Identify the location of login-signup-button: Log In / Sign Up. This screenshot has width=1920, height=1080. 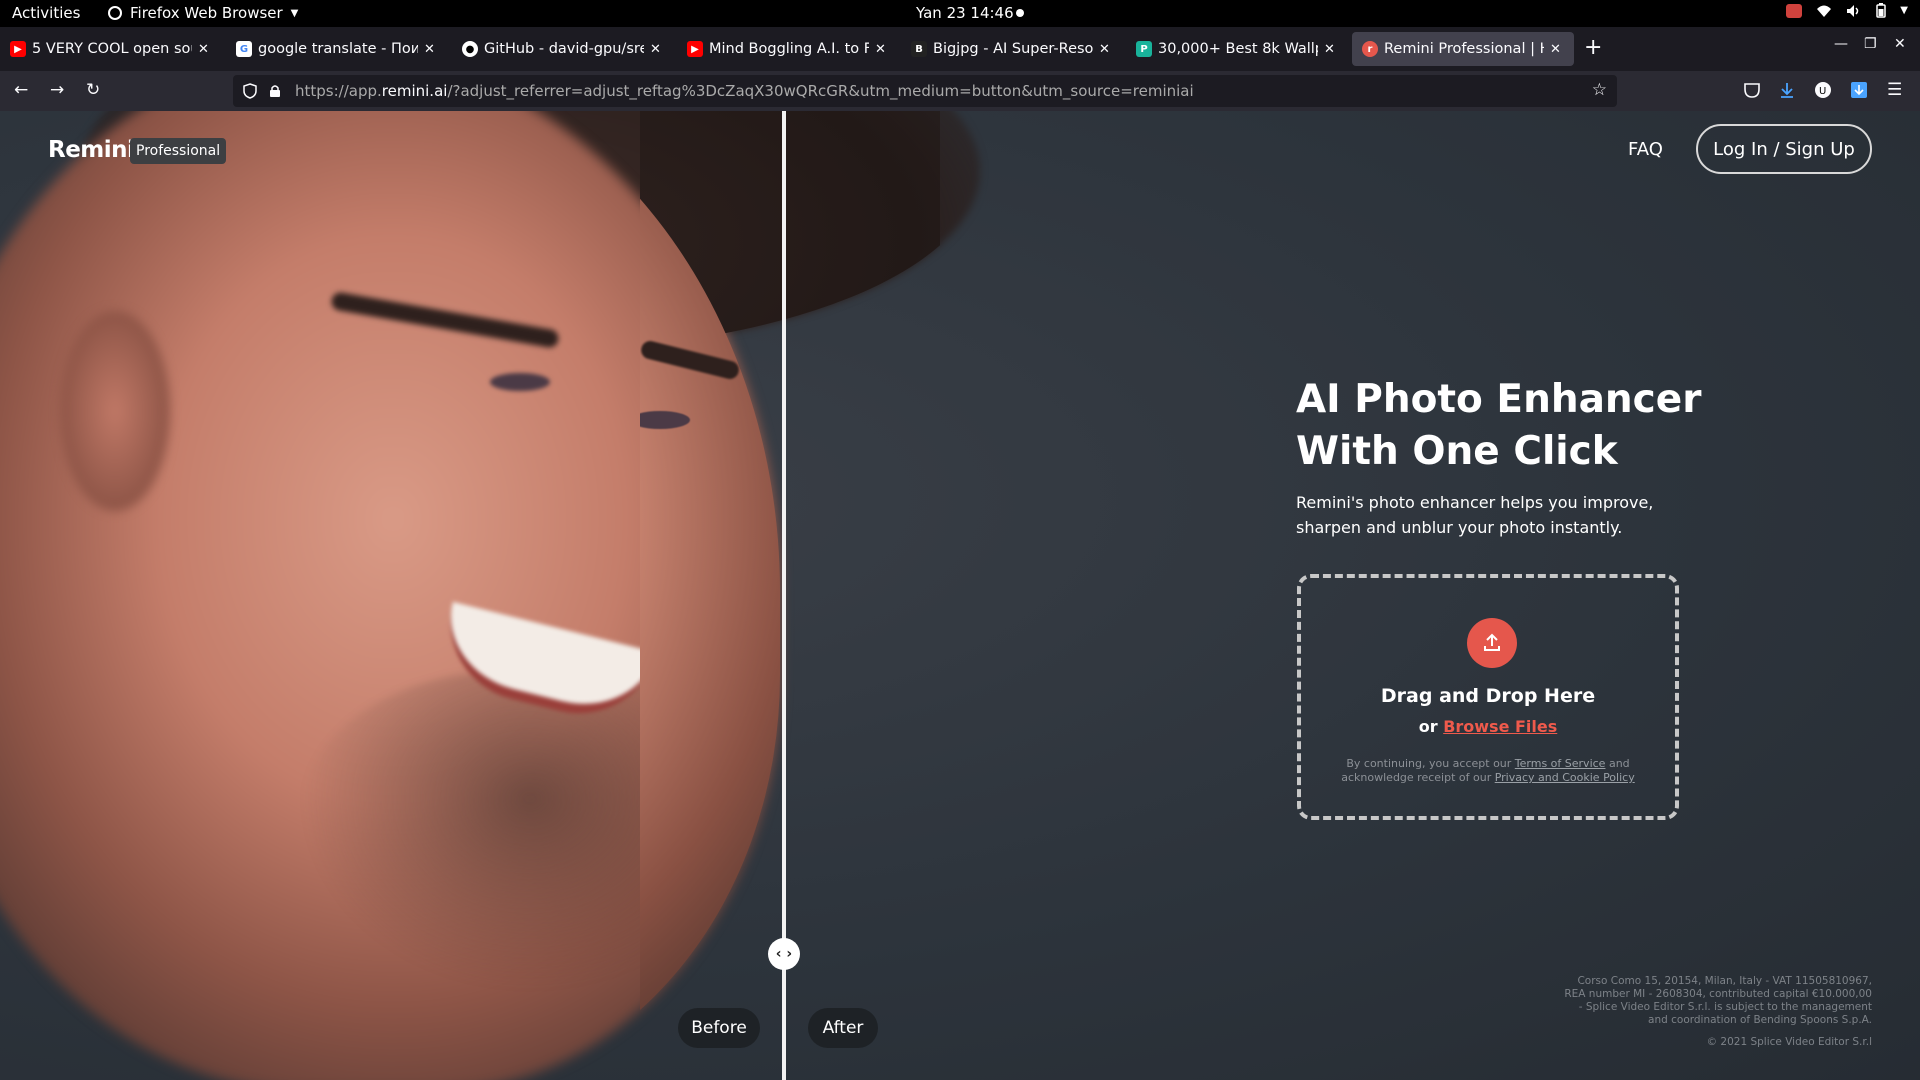
(1784, 149).